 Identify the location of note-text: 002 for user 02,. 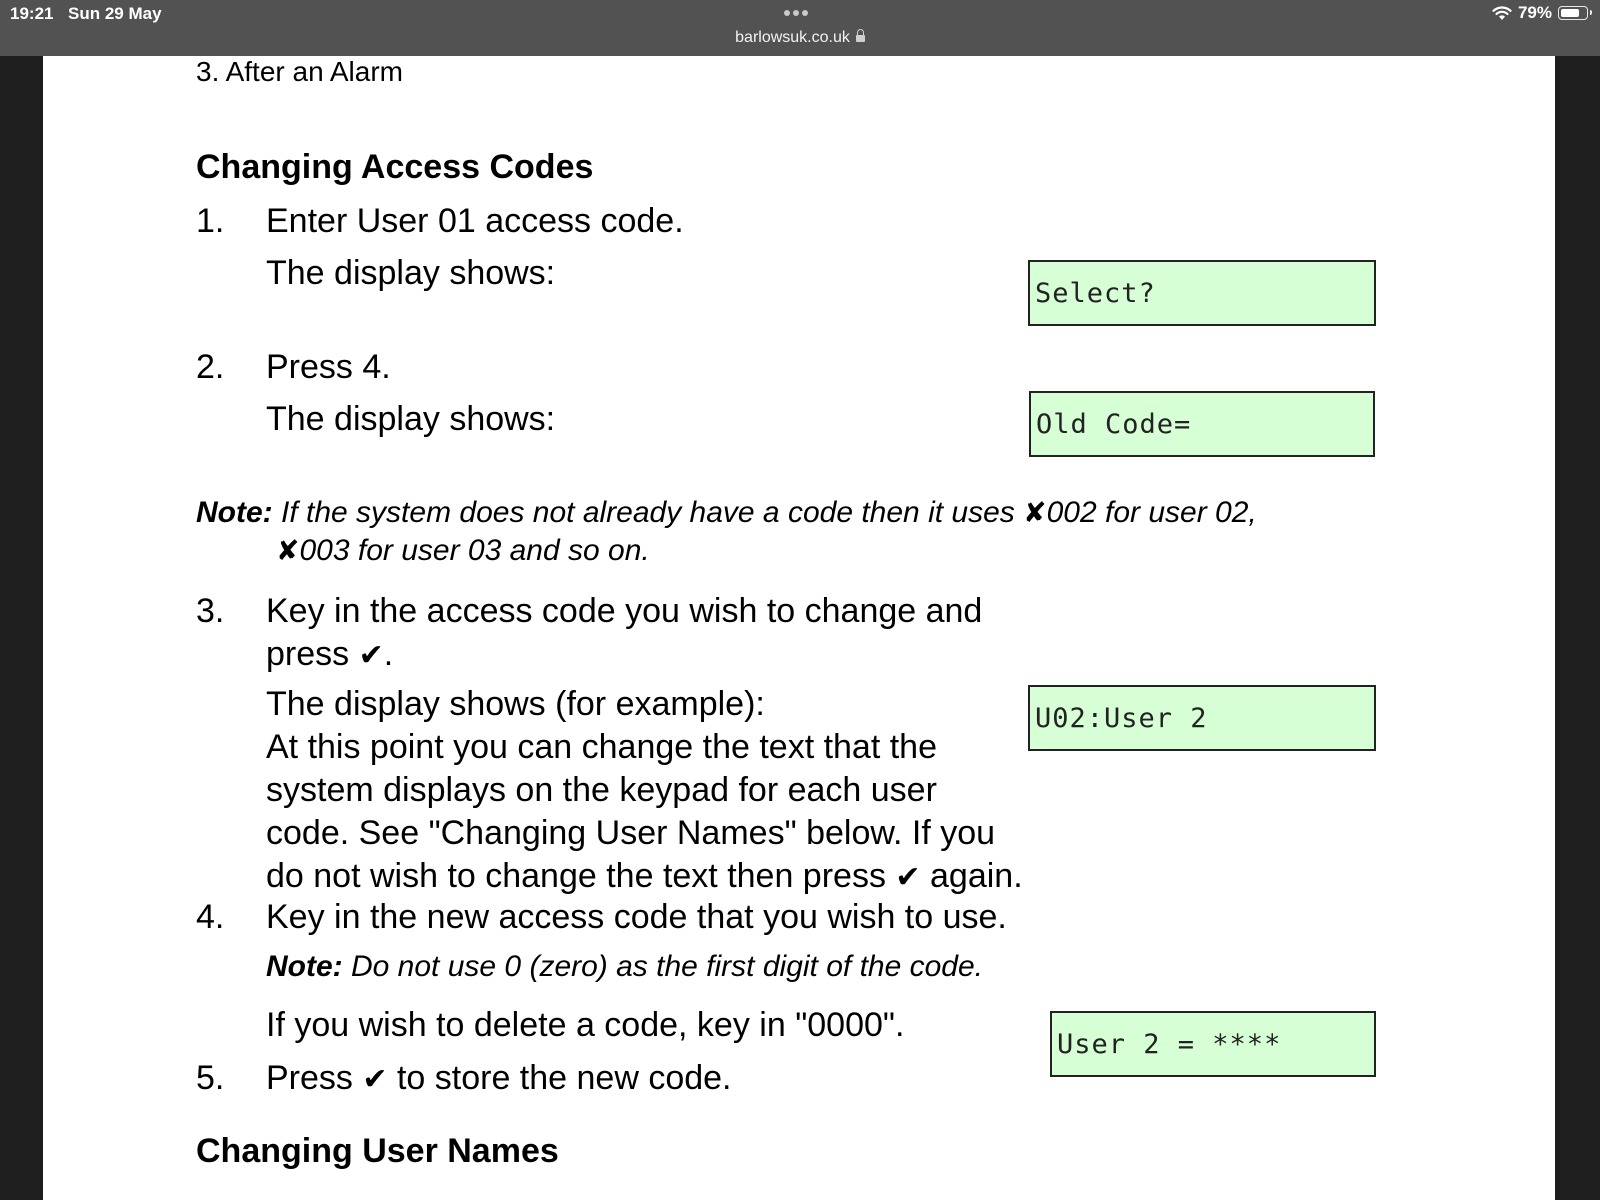
(1151, 512).